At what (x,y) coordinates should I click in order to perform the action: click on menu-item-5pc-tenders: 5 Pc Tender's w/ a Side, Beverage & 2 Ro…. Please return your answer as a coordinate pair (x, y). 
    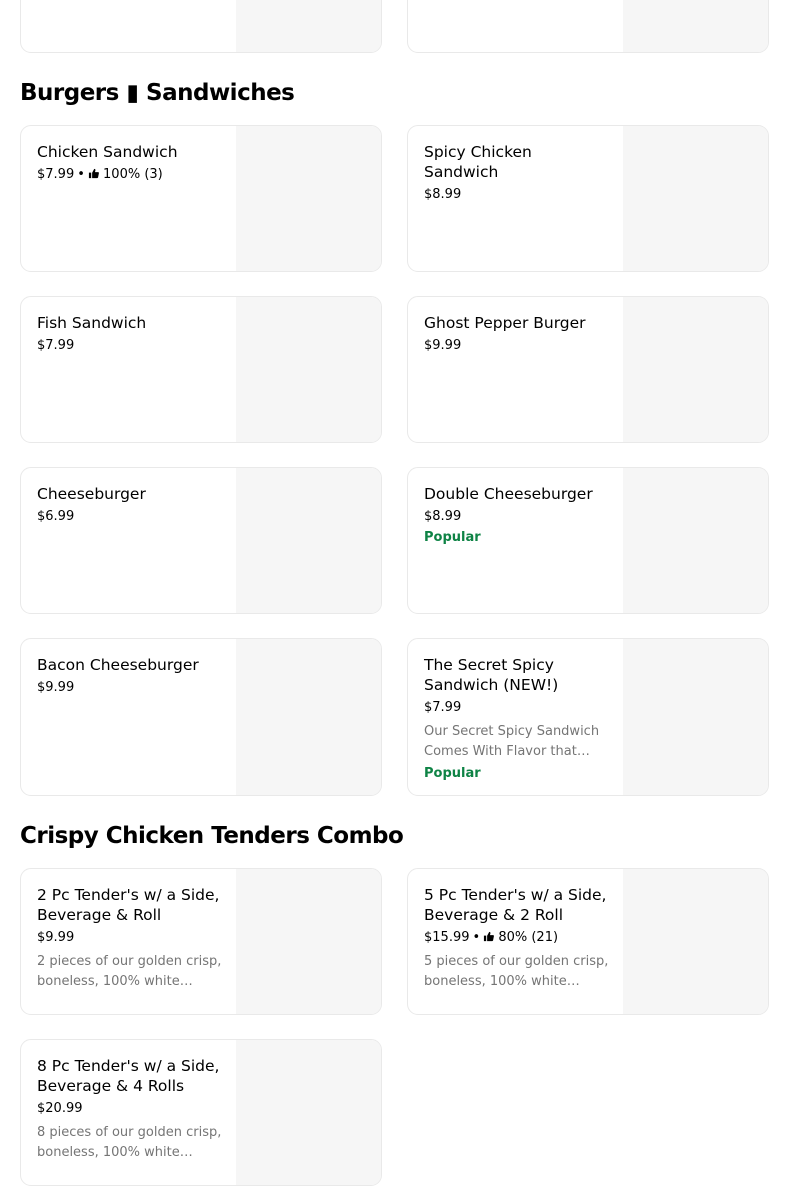
    Looking at the image, I should click on (588, 941).